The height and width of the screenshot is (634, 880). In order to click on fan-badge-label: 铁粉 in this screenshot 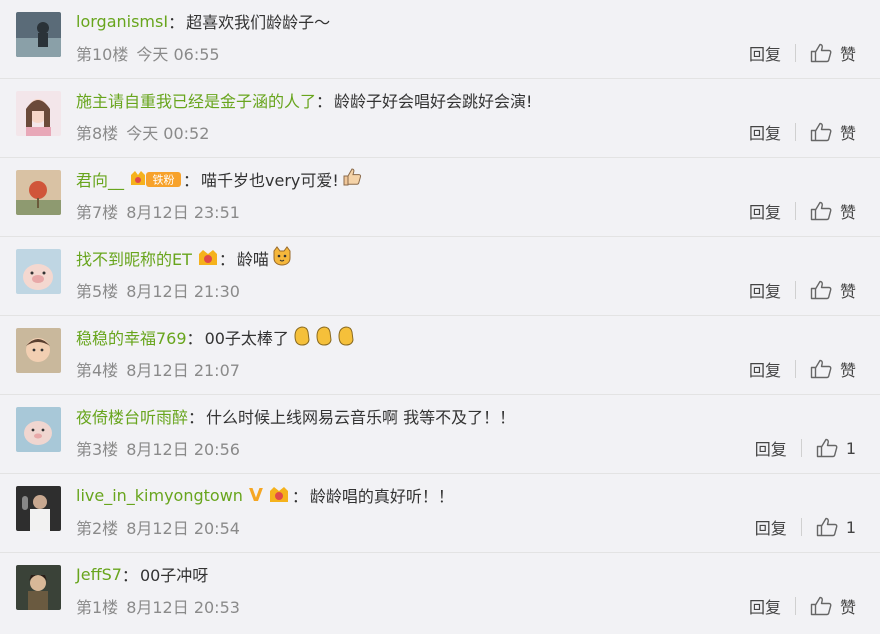, I will do `click(164, 180)`.